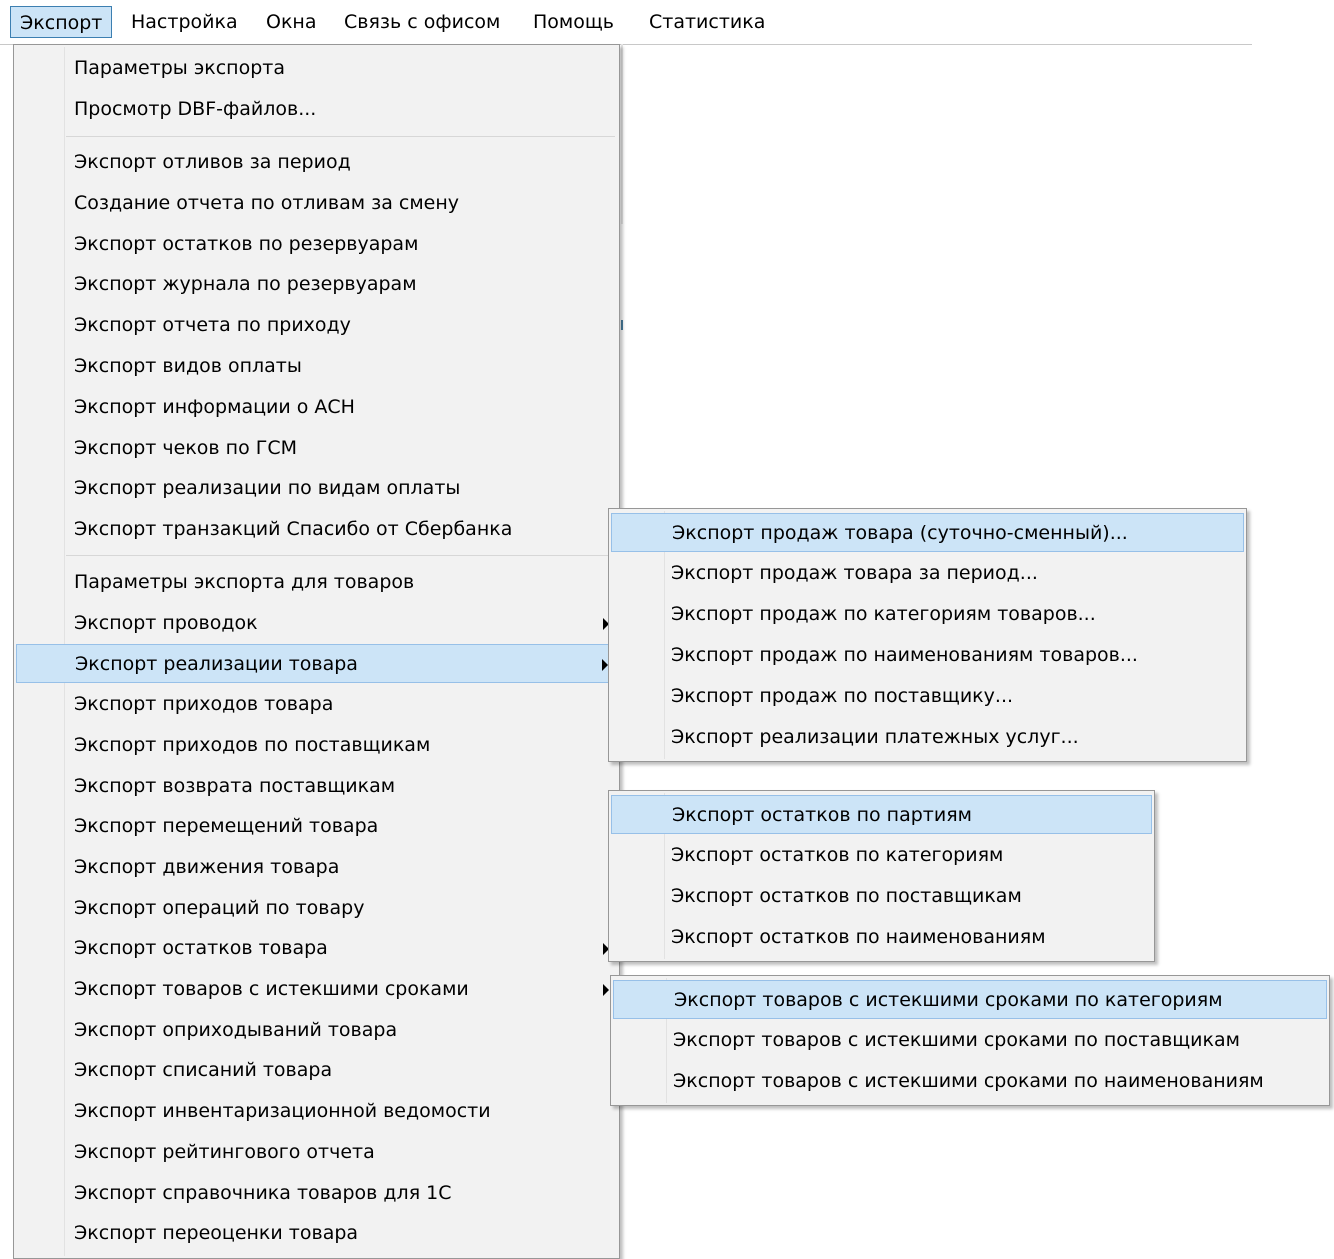  I want to click on export-menu-item: Экспорт переоценки товара, so click(316, 1233).